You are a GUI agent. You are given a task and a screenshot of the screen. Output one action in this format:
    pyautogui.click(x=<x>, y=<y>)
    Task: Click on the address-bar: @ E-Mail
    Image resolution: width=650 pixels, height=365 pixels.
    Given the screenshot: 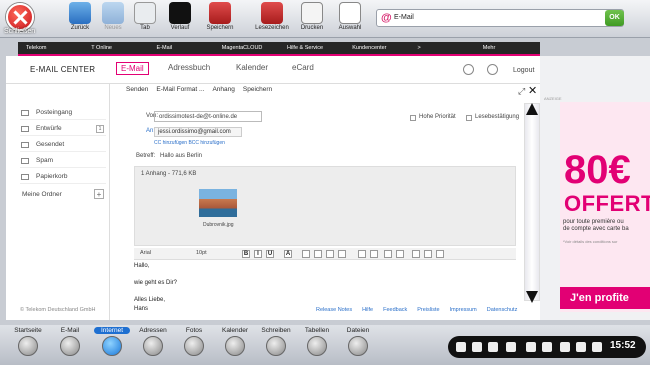 What is the action you would take?
    pyautogui.click(x=500, y=18)
    